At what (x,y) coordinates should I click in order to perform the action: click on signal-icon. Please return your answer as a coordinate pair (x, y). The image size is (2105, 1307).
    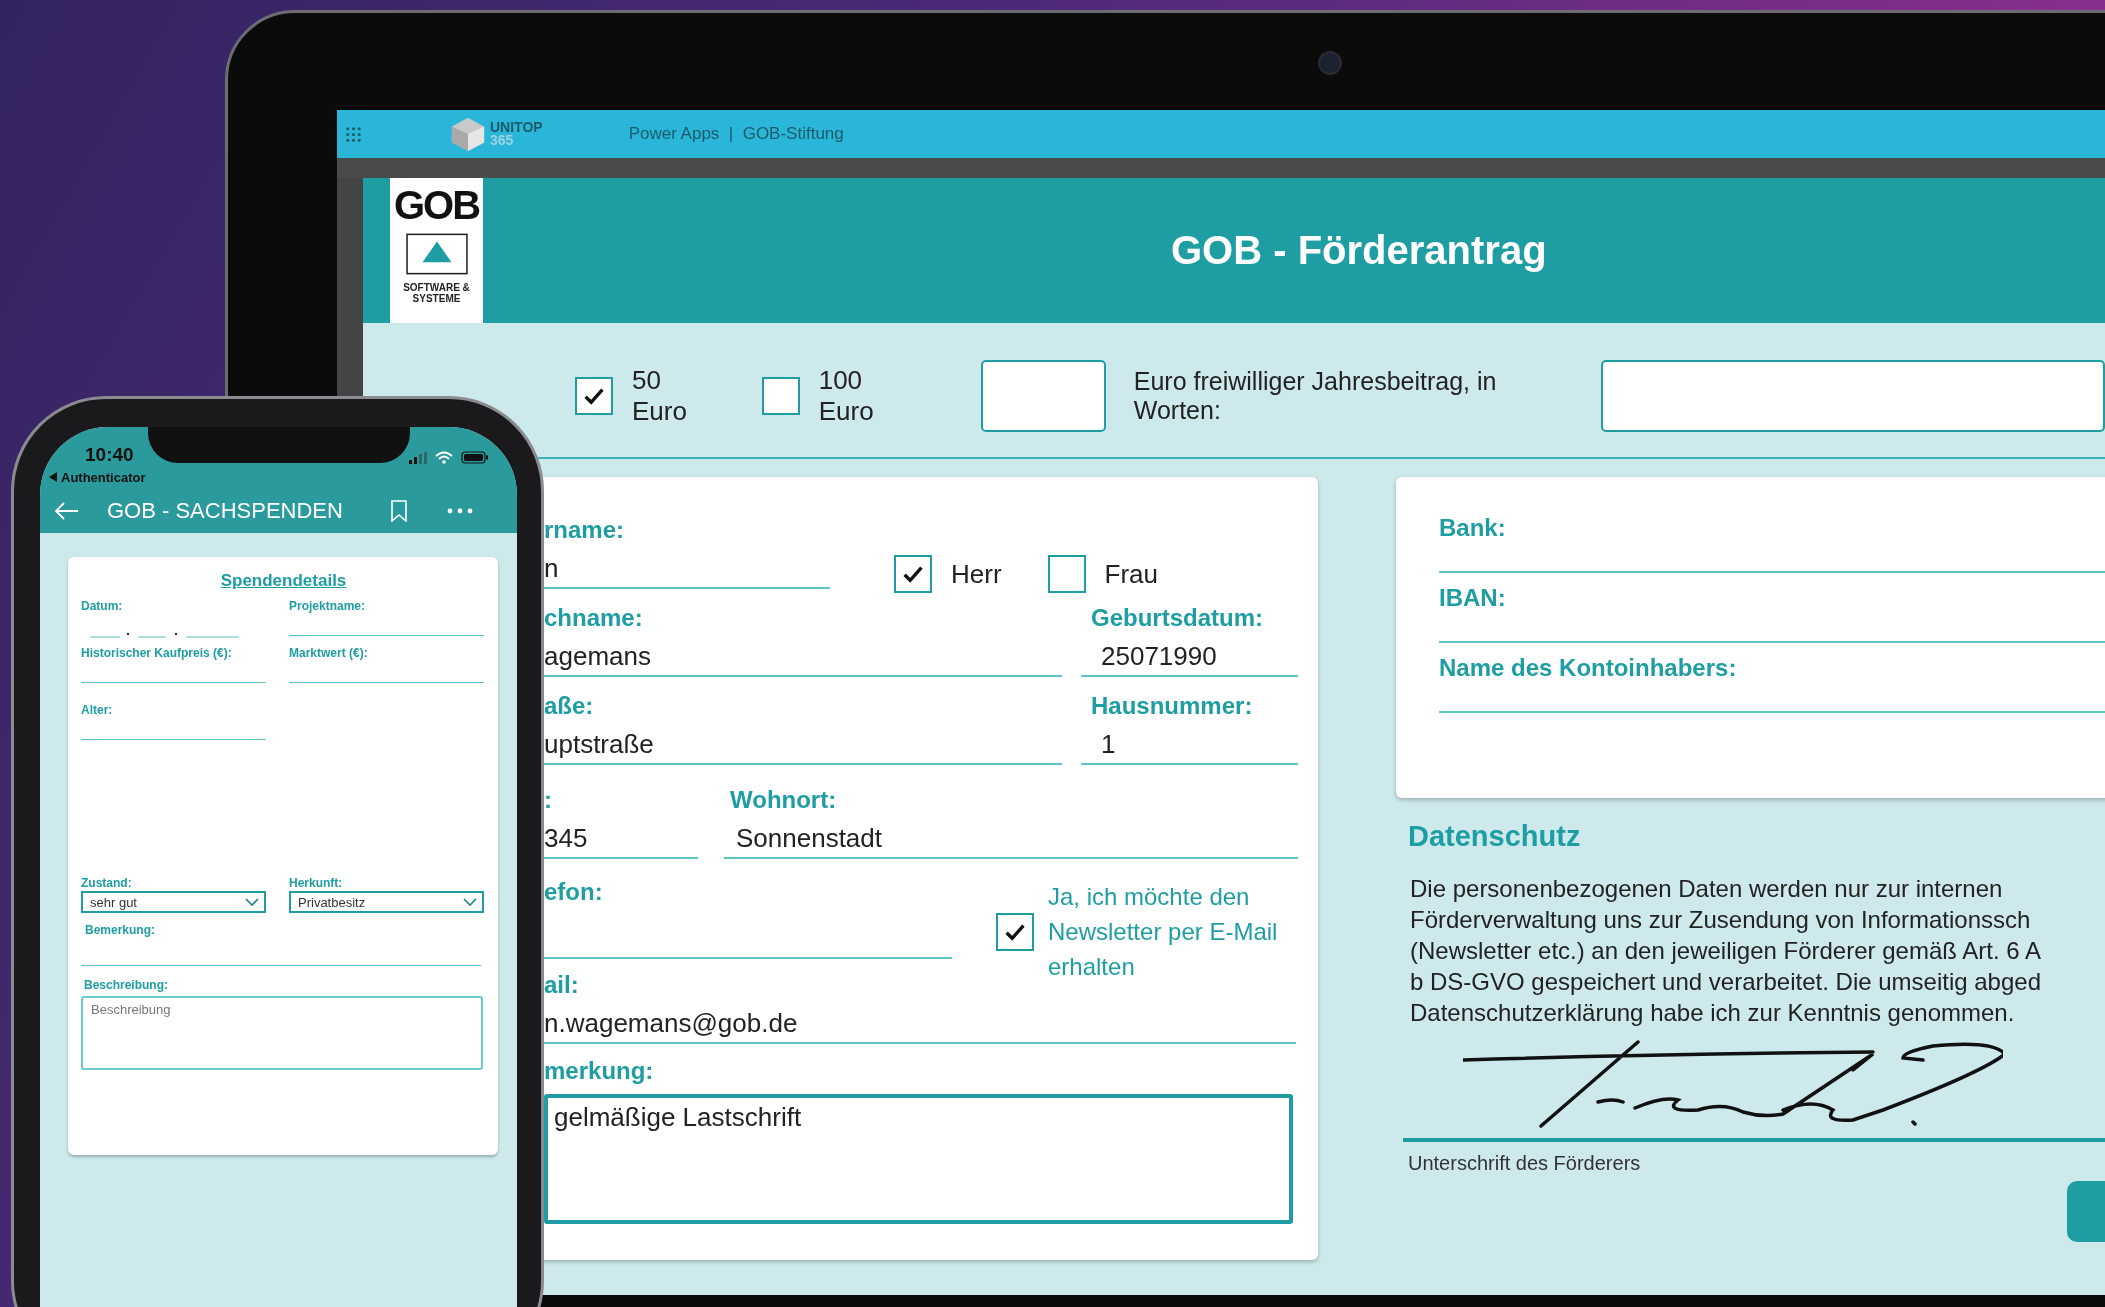
    Looking at the image, I should click on (418, 457).